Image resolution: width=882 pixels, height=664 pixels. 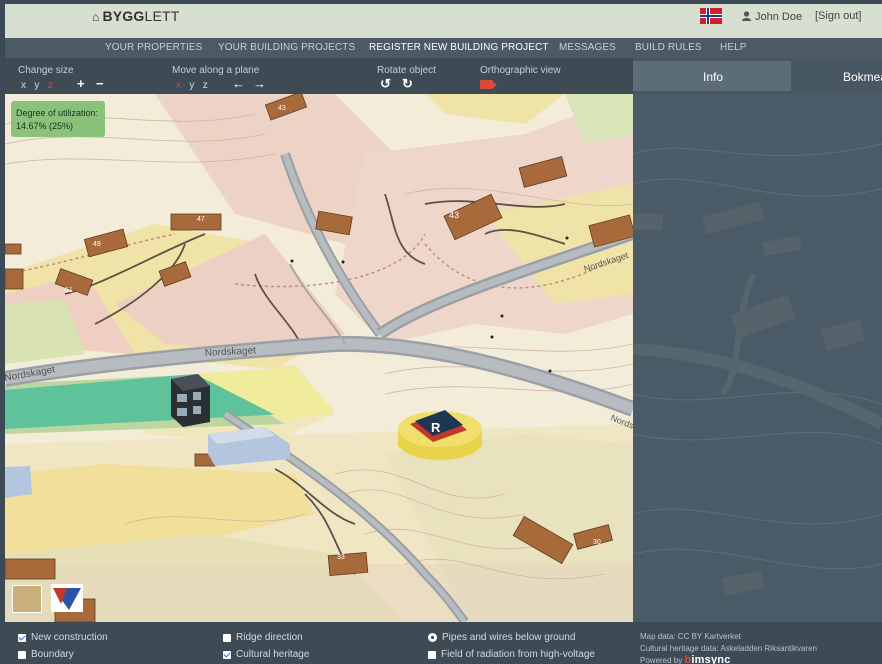 I want to click on tab-info: Info, so click(x=712, y=76).